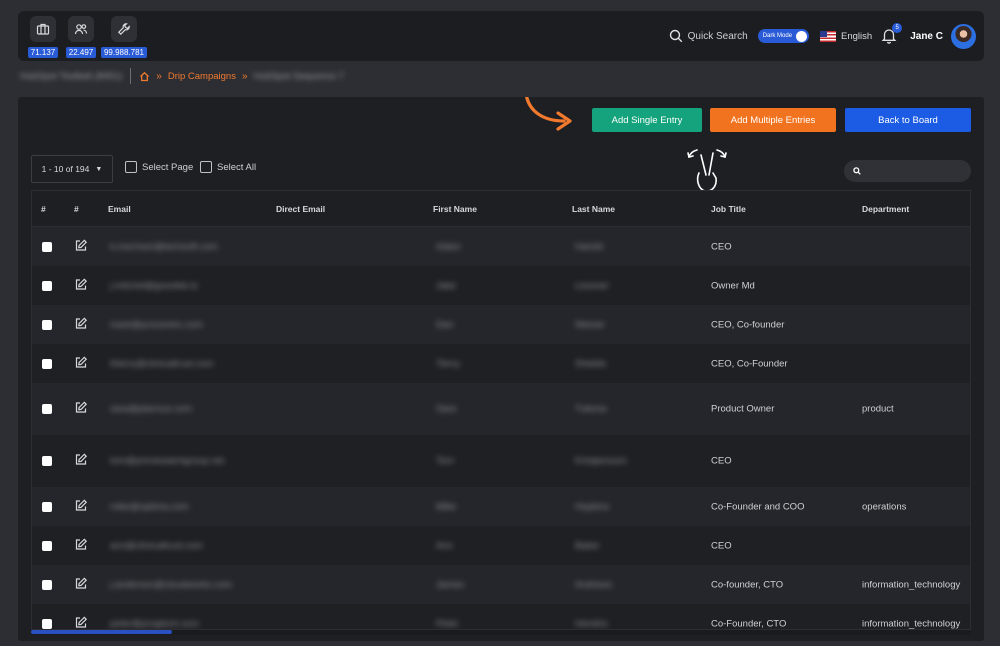  What do you see at coordinates (202, 76) in the screenshot?
I see `breadcrumb-current: Drip Campaigns` at bounding box center [202, 76].